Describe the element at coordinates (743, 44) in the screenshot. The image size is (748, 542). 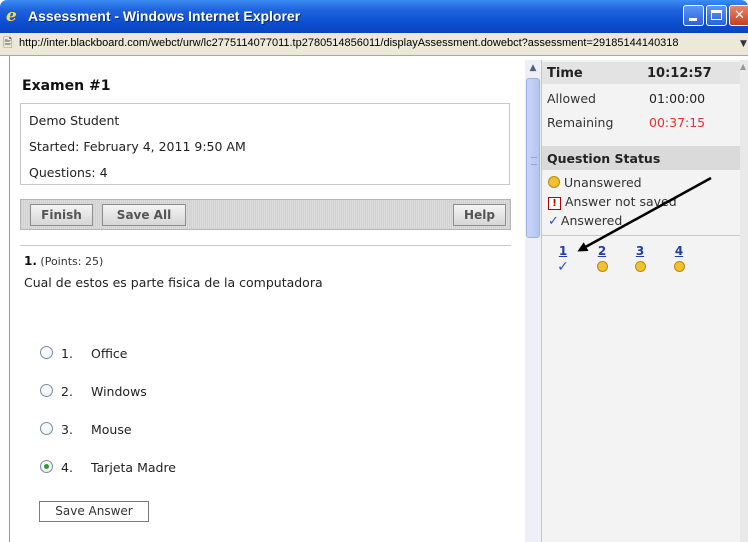
I see `chevron-down-icon: ▼` at that location.